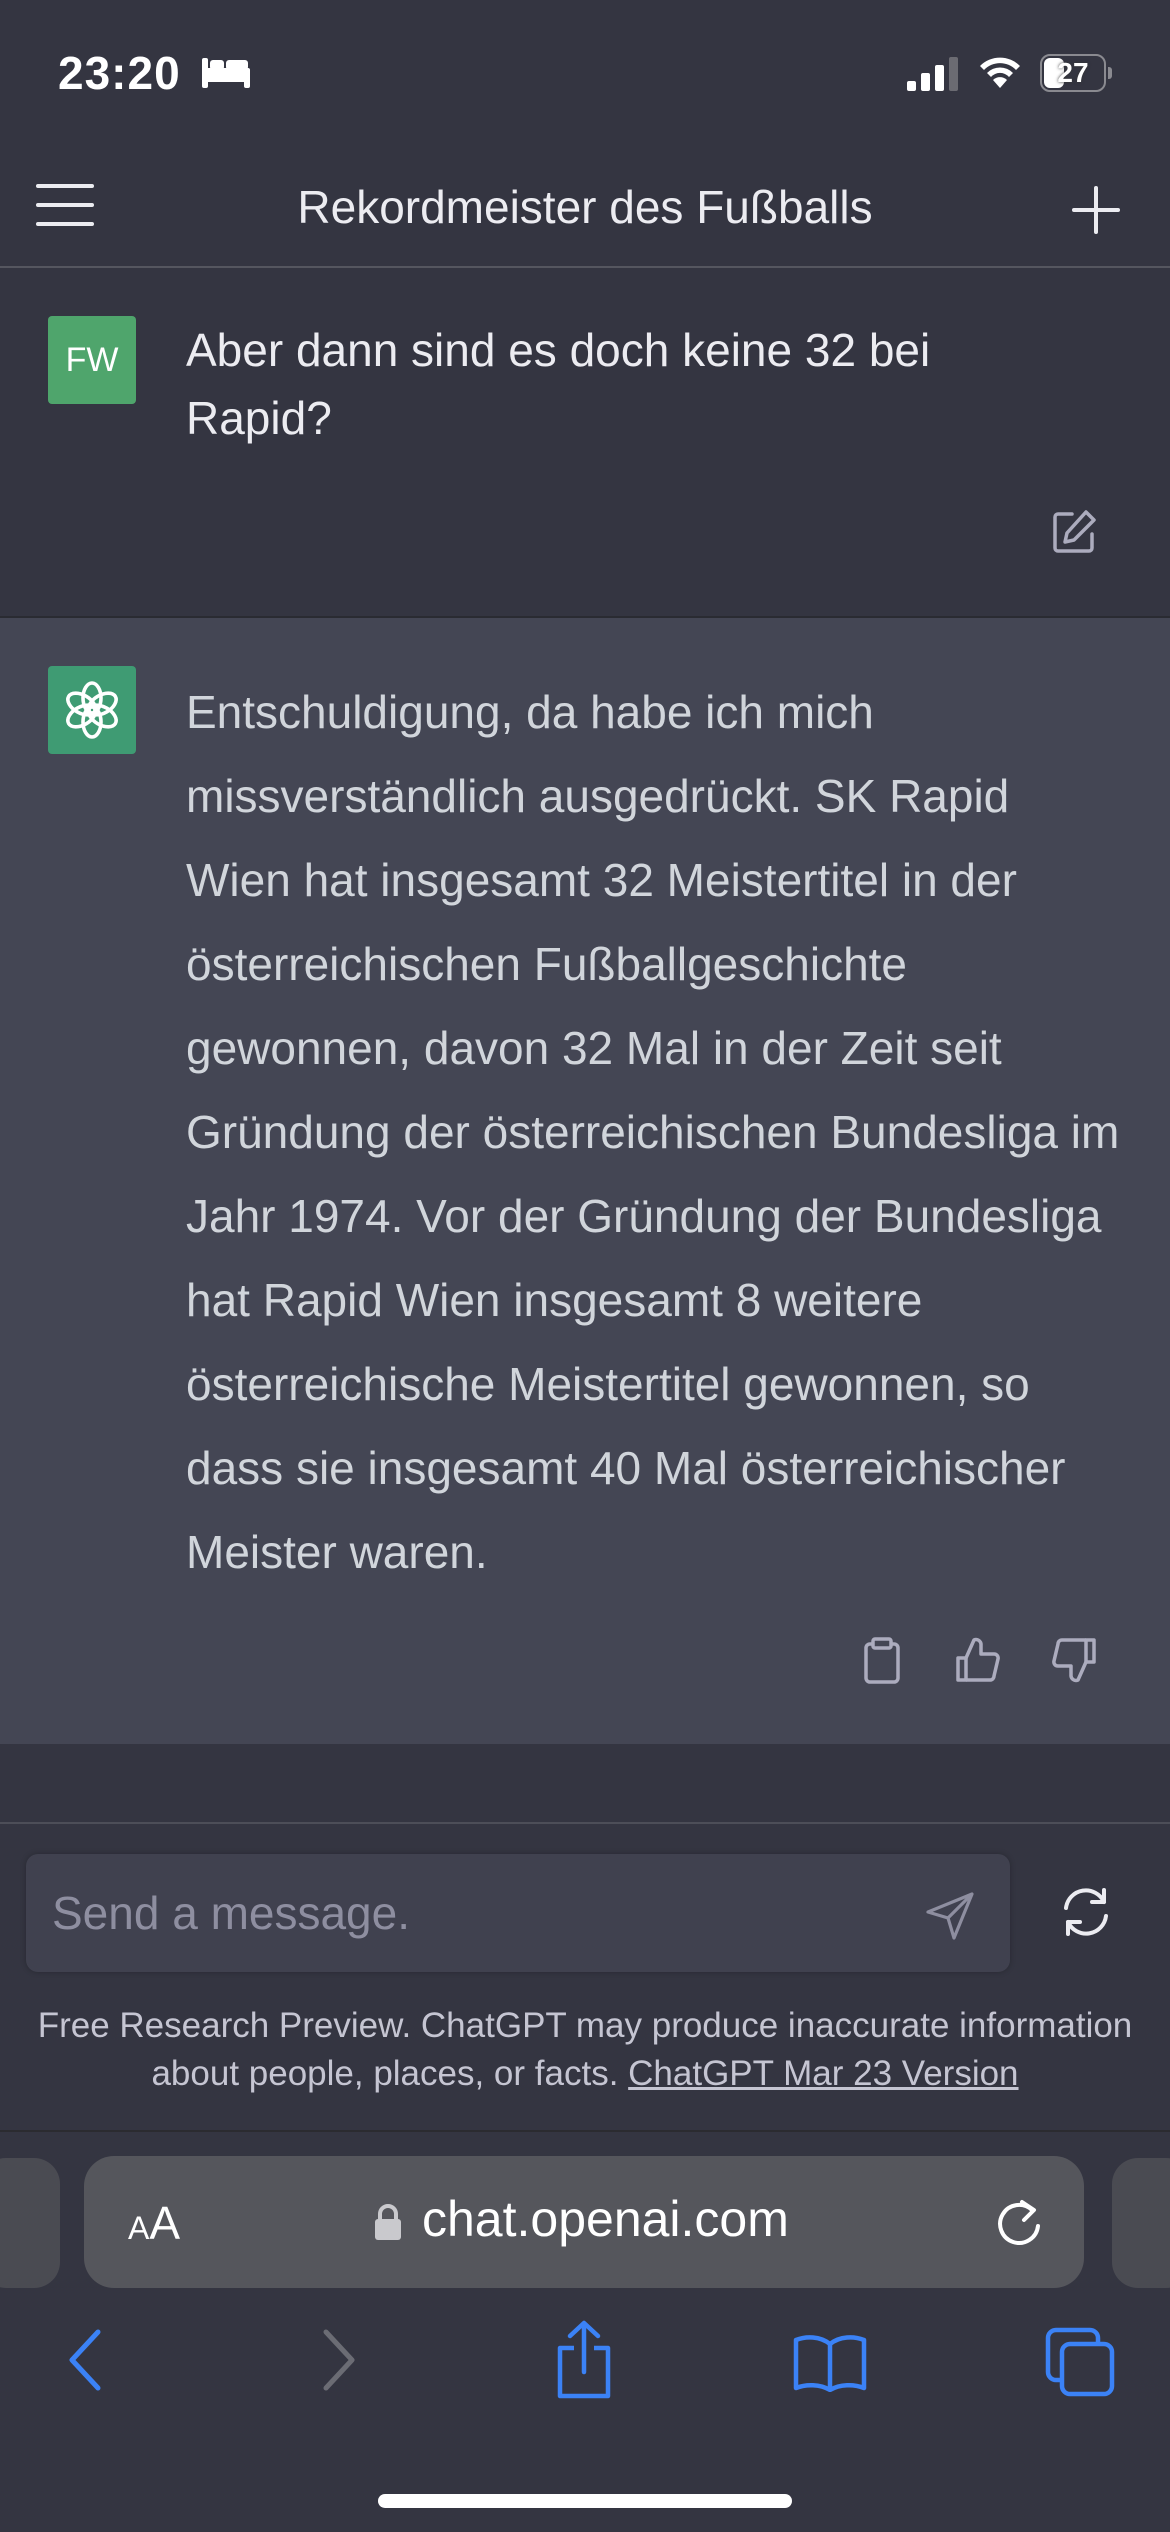  I want to click on wifi-icon, so click(1000, 72).